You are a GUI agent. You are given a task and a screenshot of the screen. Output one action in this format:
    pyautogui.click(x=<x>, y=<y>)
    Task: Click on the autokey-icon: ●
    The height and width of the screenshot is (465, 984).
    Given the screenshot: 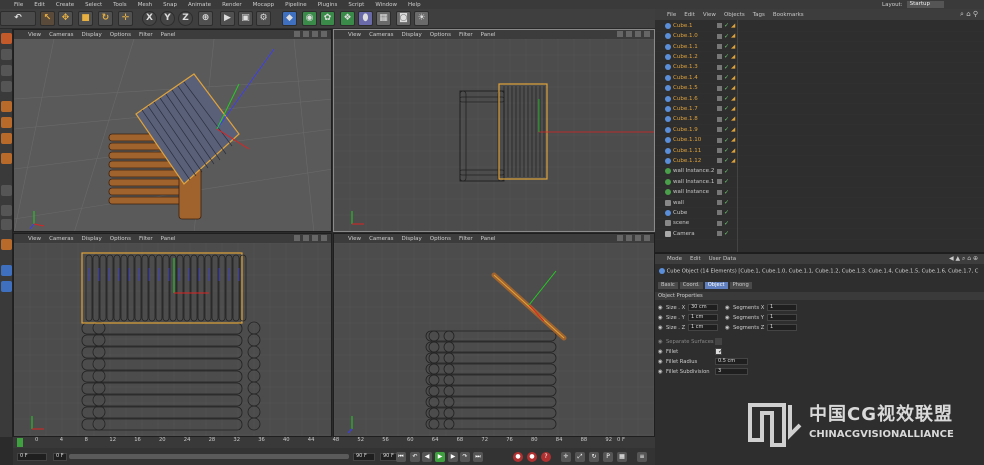 What is the action you would take?
    pyautogui.click(x=532, y=457)
    